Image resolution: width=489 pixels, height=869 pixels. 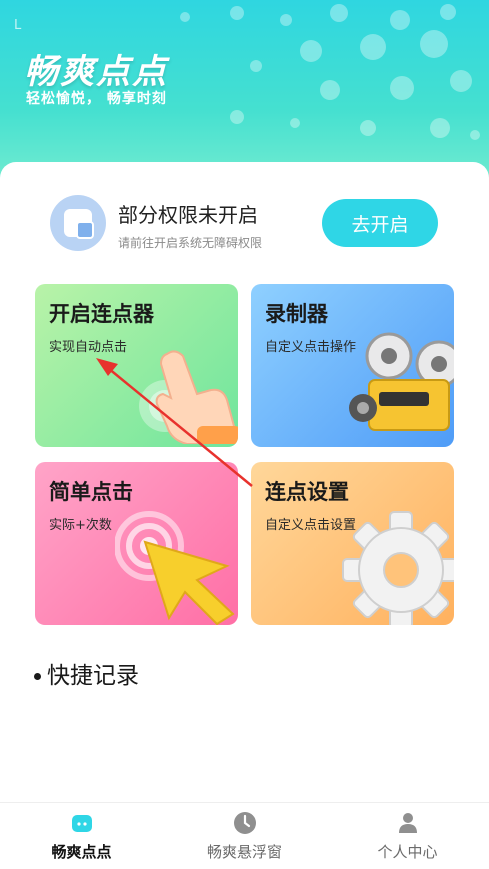 What do you see at coordinates (398, 568) in the screenshot?
I see `gear-icon` at bounding box center [398, 568].